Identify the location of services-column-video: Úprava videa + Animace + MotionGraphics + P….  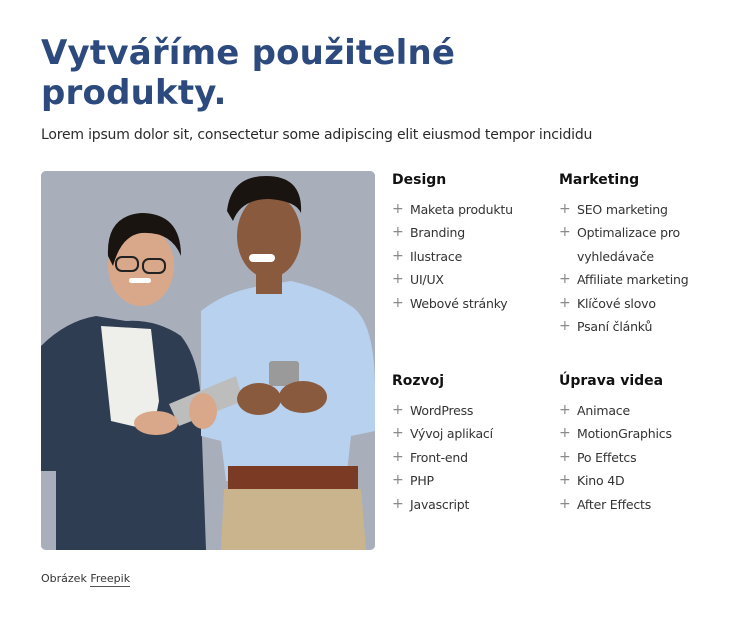
(639, 443).